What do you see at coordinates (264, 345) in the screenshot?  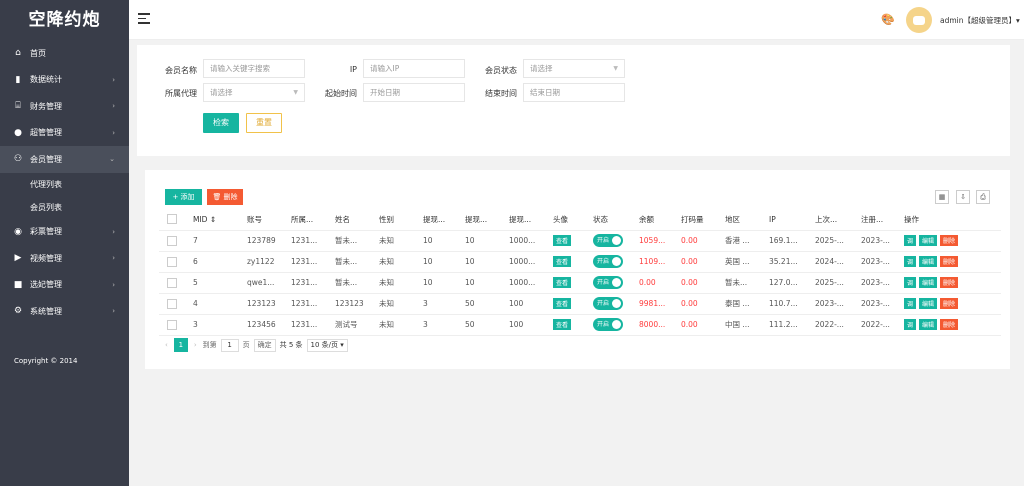 I see `goto-confirm-button: 确定` at bounding box center [264, 345].